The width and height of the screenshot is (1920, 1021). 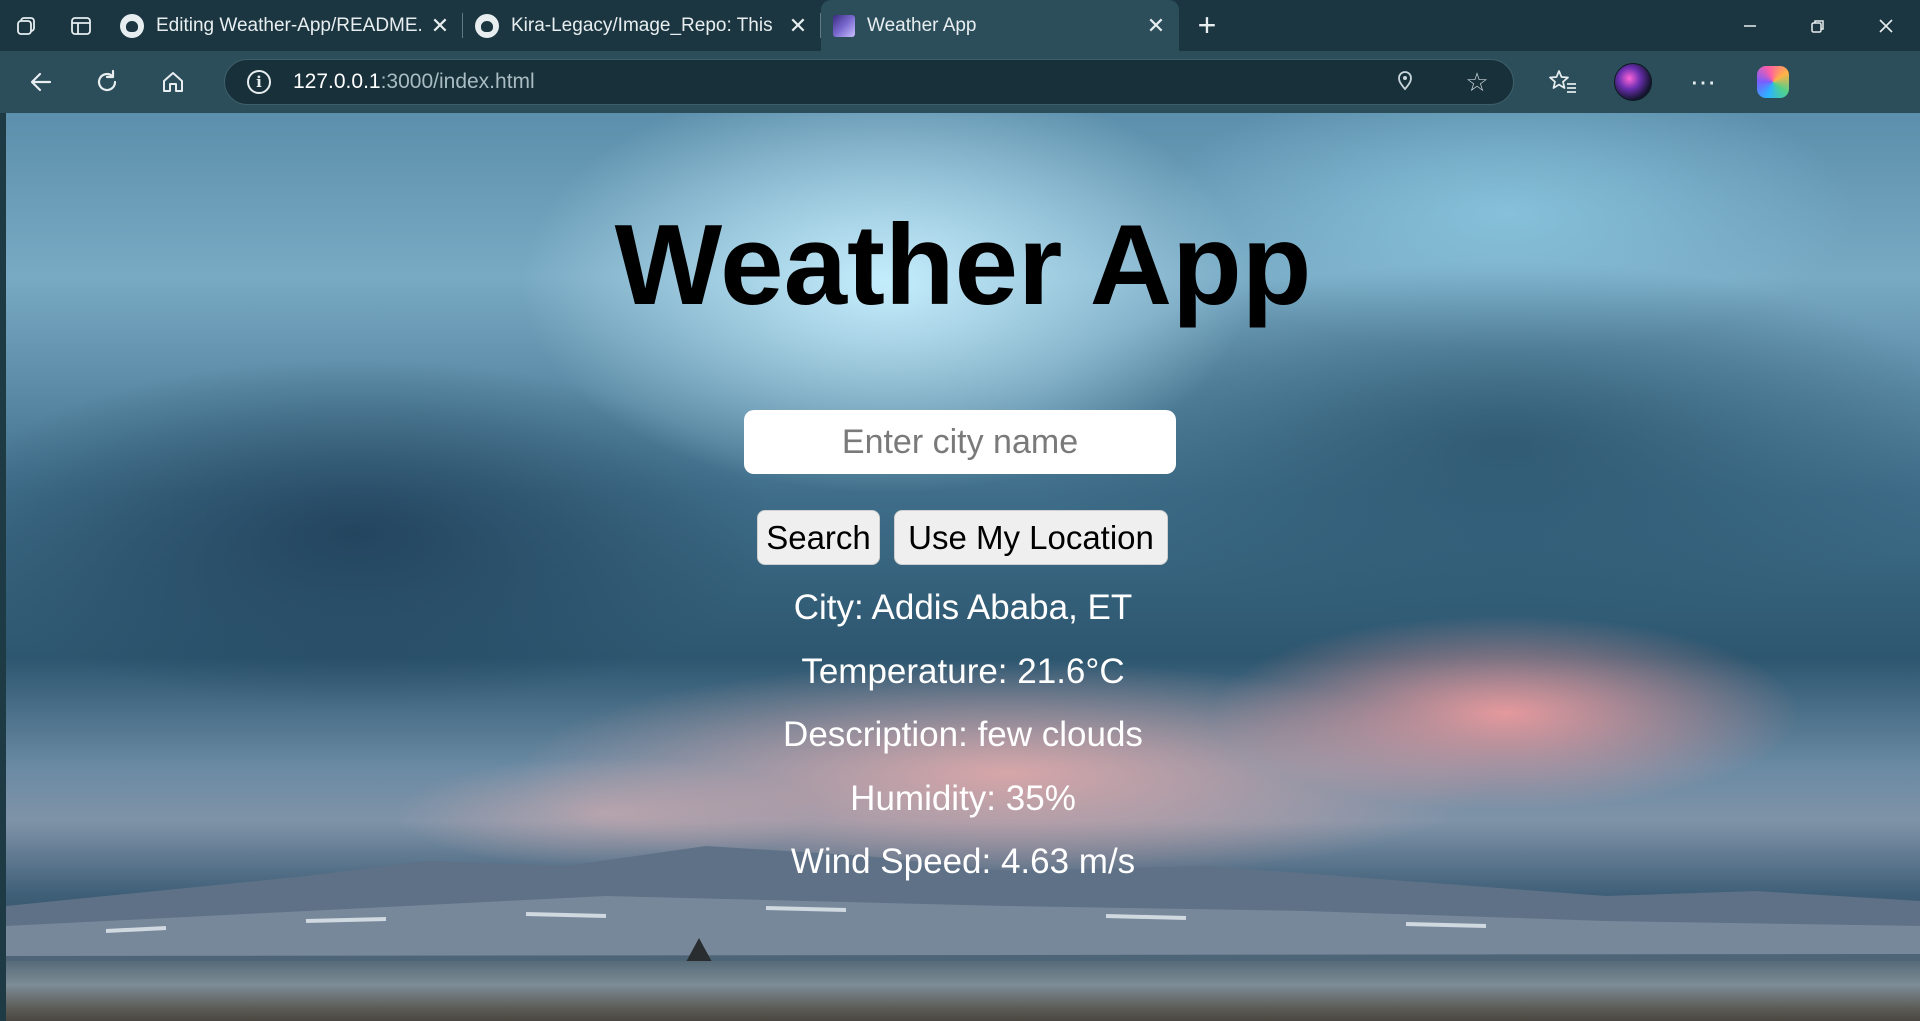 What do you see at coordinates (963, 734) in the screenshot?
I see `description-text: Description: few clouds` at bounding box center [963, 734].